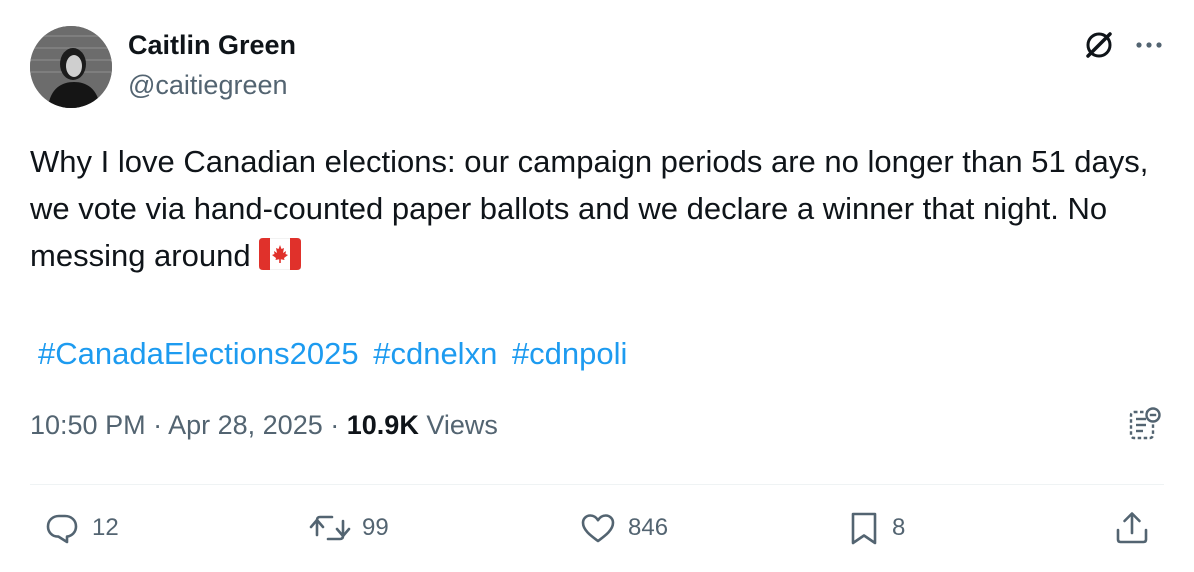 The width and height of the screenshot is (1194, 572). Describe the element at coordinates (598, 528) in the screenshot. I see `heart-icon` at that location.